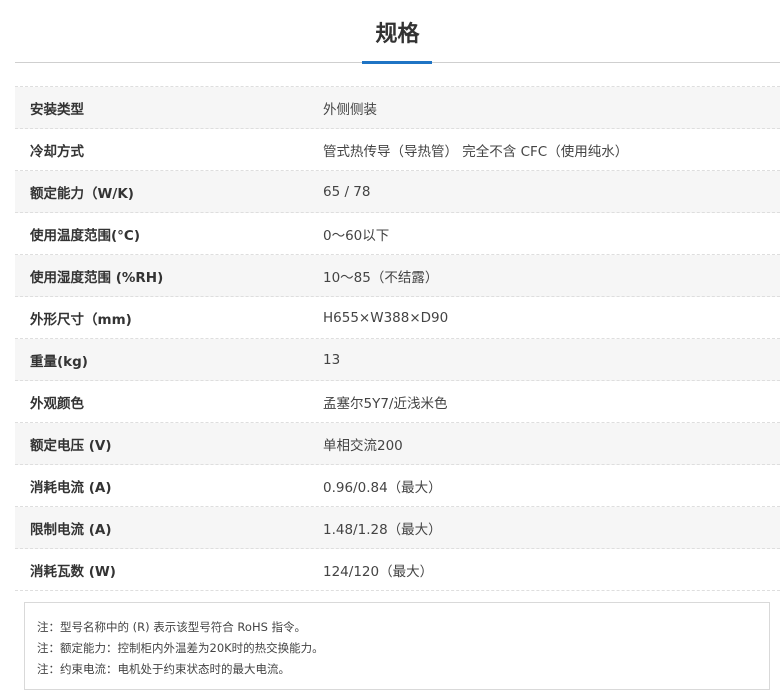  I want to click on note-line: 注：约束电流：电机处于约束状态时的最大电流。, so click(163, 669).